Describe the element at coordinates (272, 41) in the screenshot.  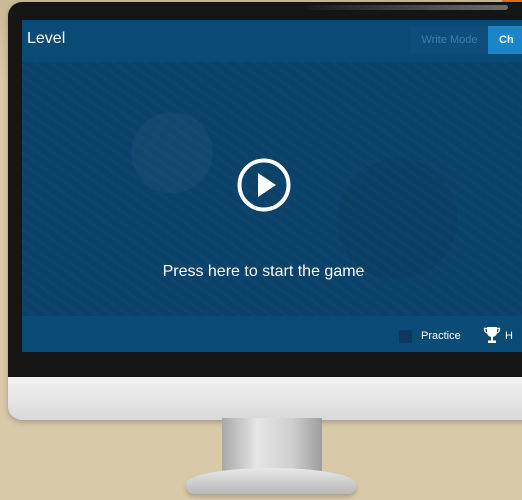
I see `header-bar: Level Write Mode Ch` at that location.